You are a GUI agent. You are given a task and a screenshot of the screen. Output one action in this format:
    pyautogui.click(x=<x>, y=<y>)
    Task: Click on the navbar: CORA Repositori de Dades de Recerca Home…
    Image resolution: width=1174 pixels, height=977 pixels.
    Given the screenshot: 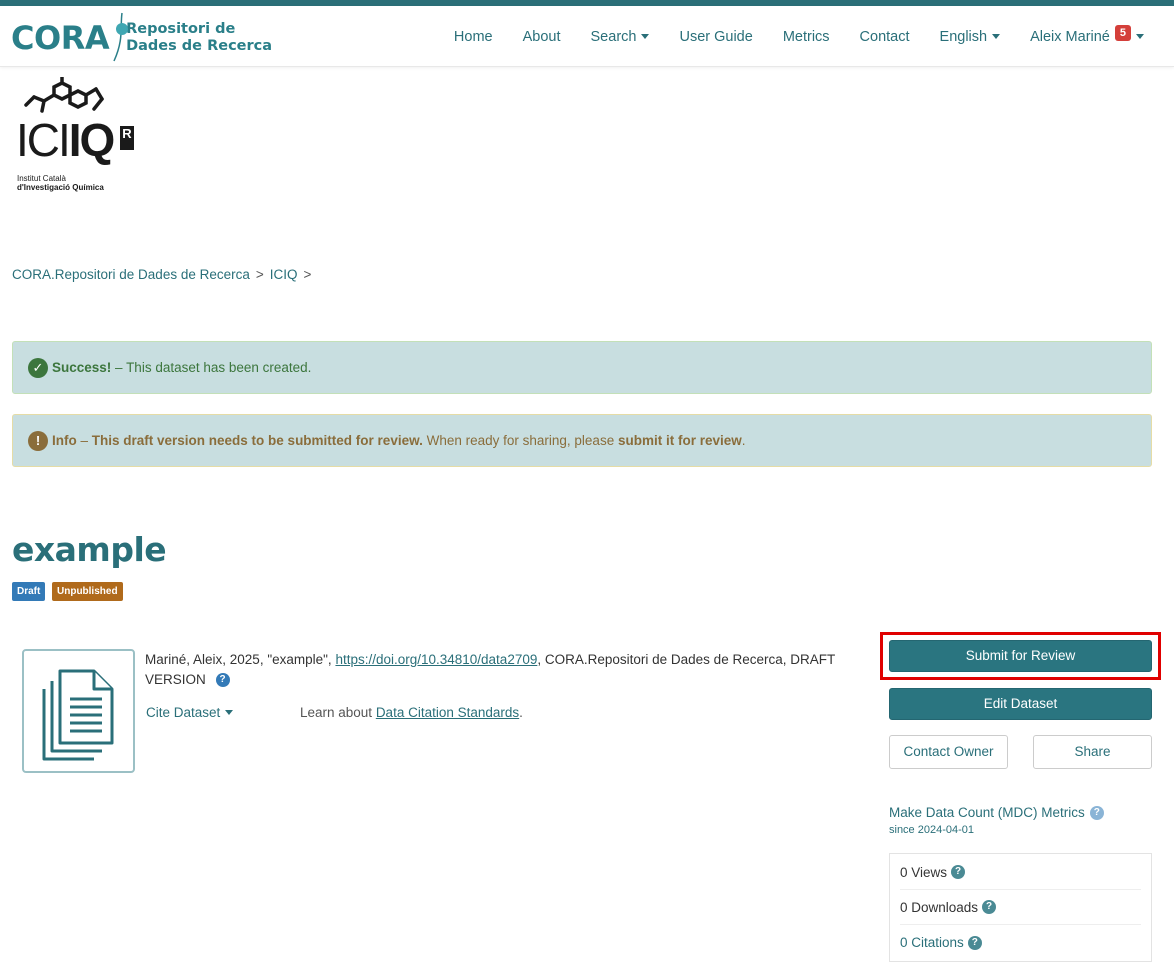 What is the action you would take?
    pyautogui.click(x=587, y=36)
    